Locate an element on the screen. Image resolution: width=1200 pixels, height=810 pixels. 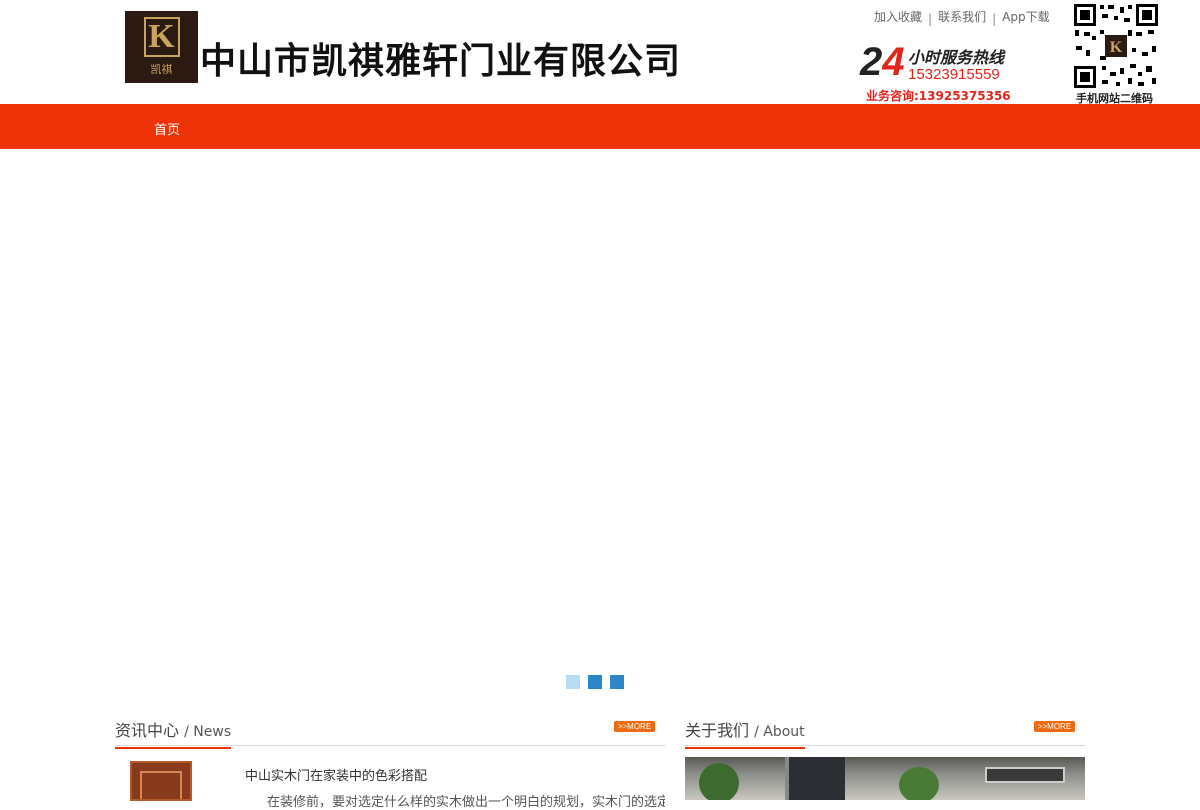
news-item-title: 中山实木门在家装中的色彩搭配 is located at coordinates (336, 774).